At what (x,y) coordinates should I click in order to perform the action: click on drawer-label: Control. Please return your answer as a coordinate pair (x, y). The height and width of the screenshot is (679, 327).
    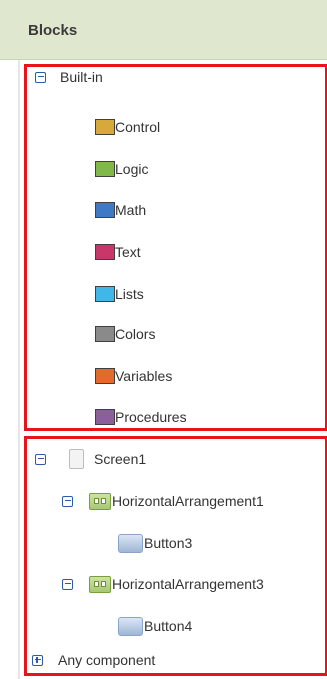
    Looking at the image, I should click on (138, 127).